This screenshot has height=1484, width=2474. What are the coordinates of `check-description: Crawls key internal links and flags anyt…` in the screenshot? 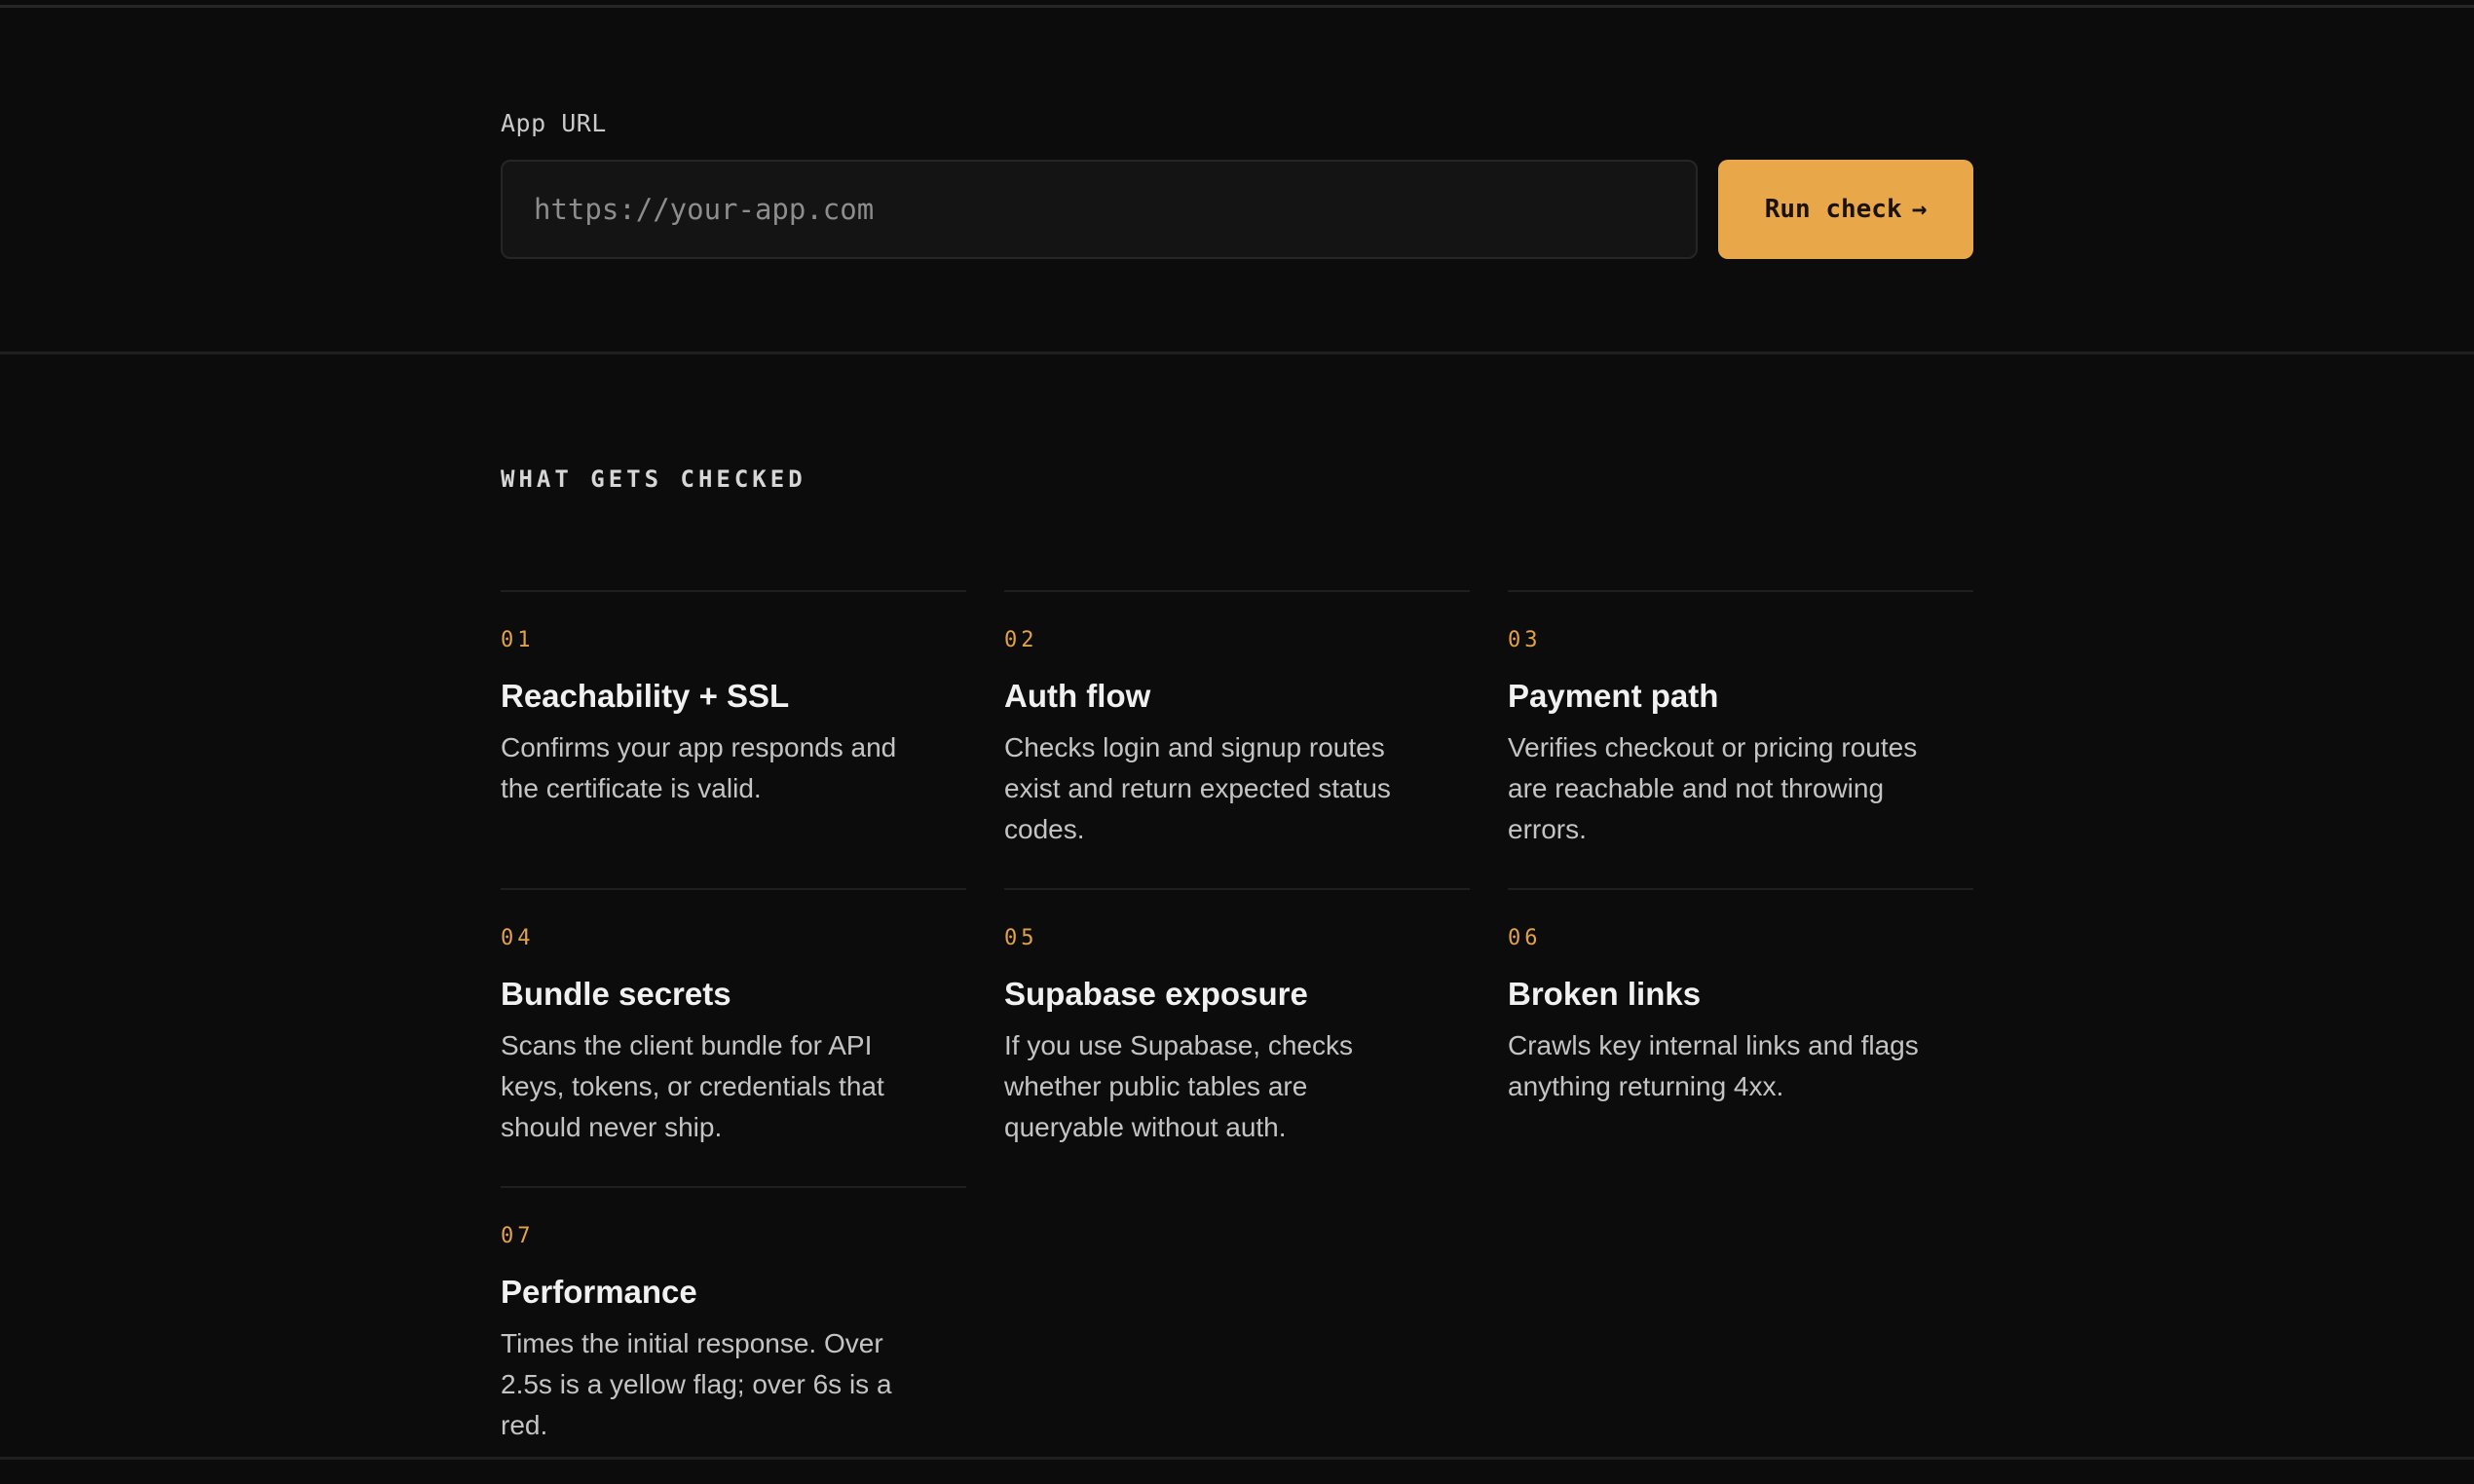 It's located at (1713, 1065).